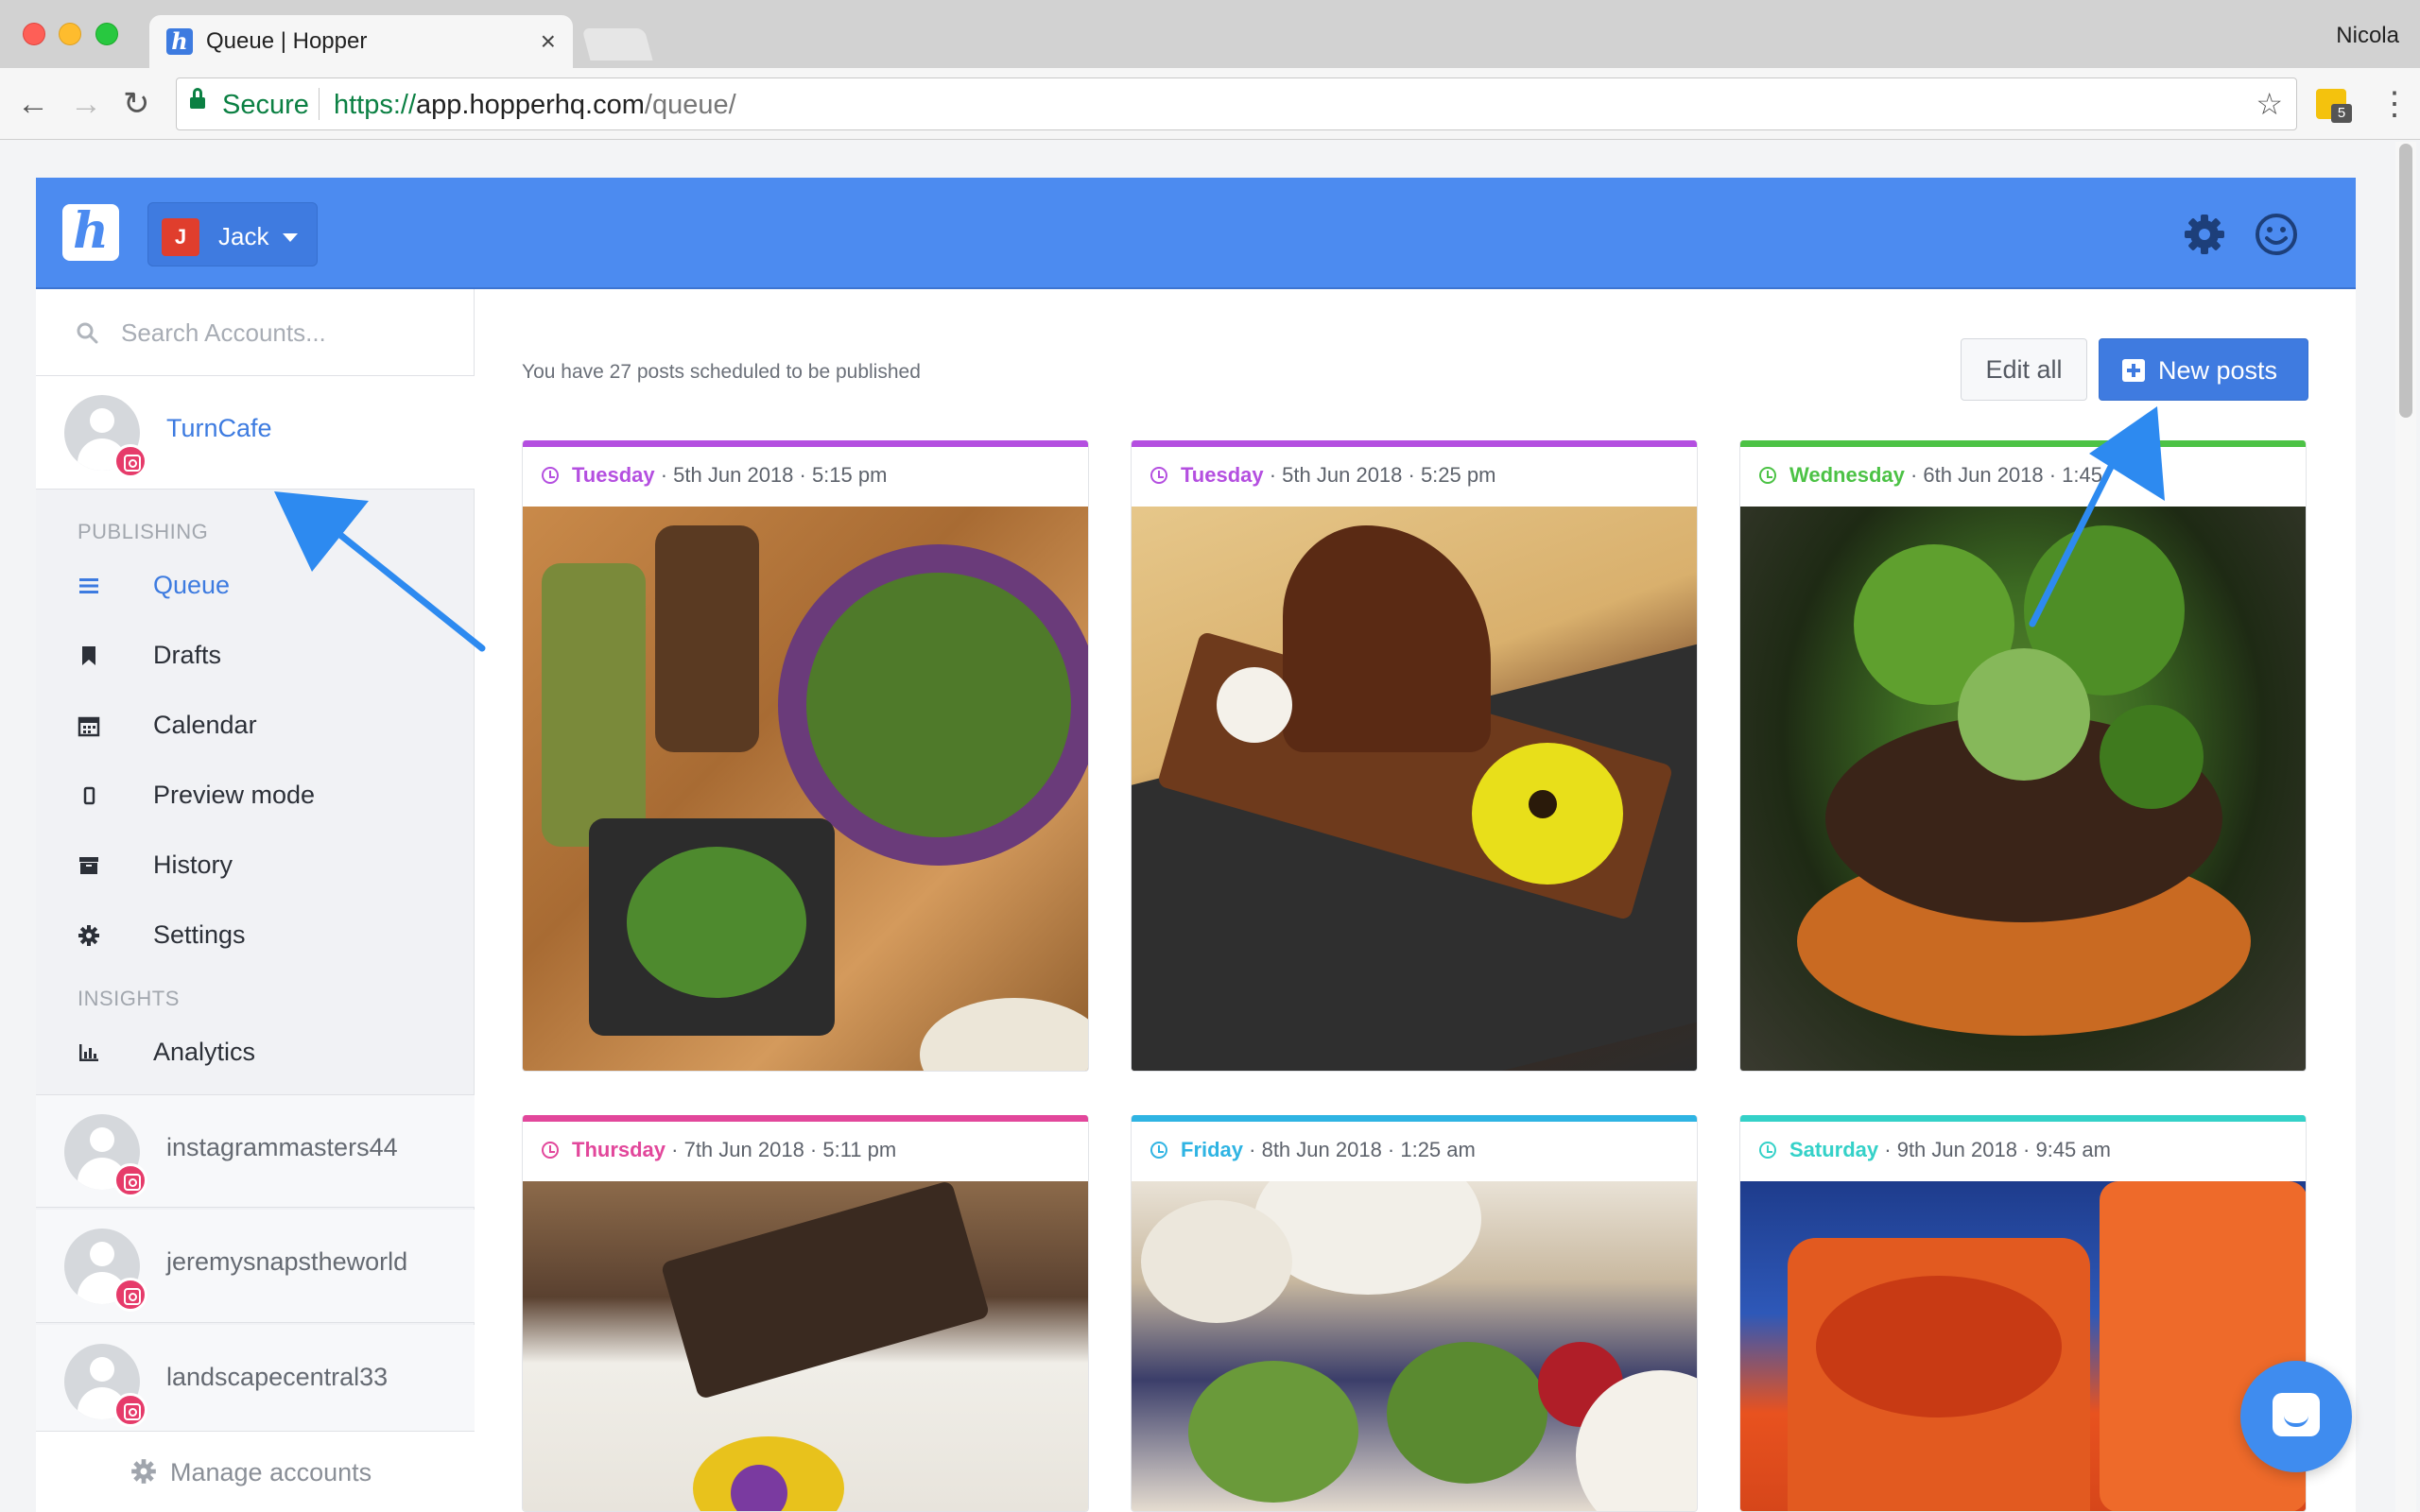 The width and height of the screenshot is (2420, 1512). I want to click on caret-down-icon, so click(290, 237).